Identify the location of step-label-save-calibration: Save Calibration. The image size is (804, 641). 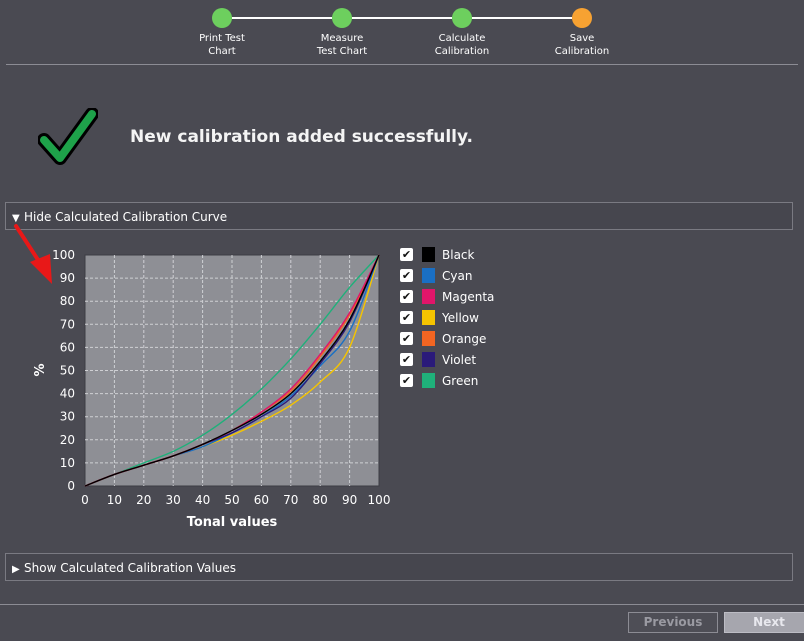
(582, 45).